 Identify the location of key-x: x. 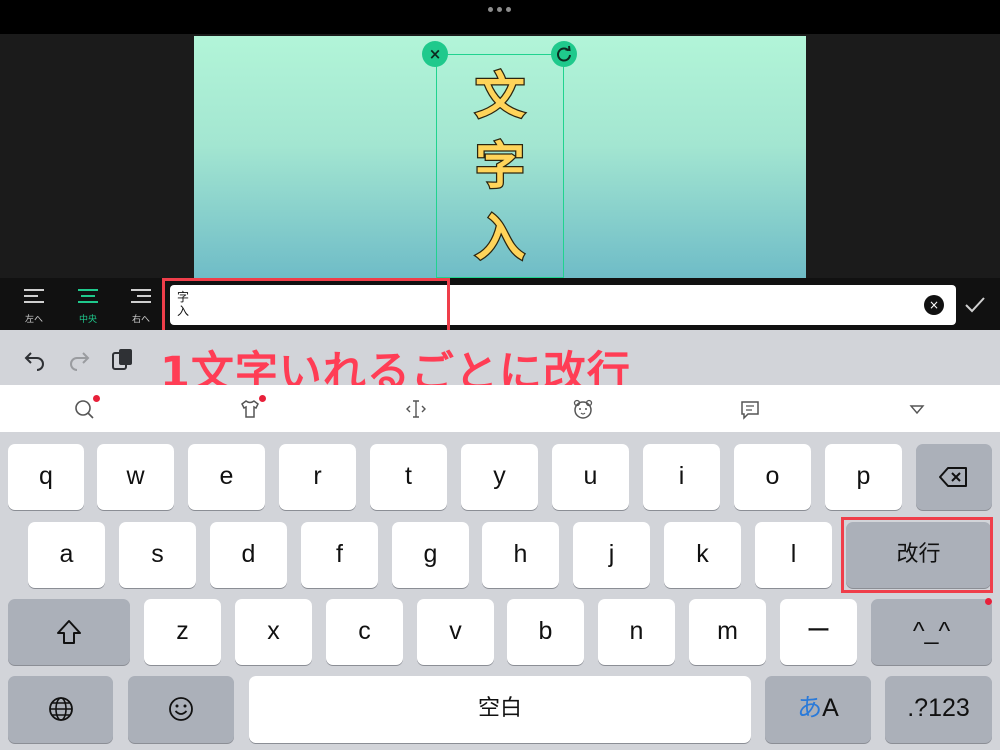
(273, 632).